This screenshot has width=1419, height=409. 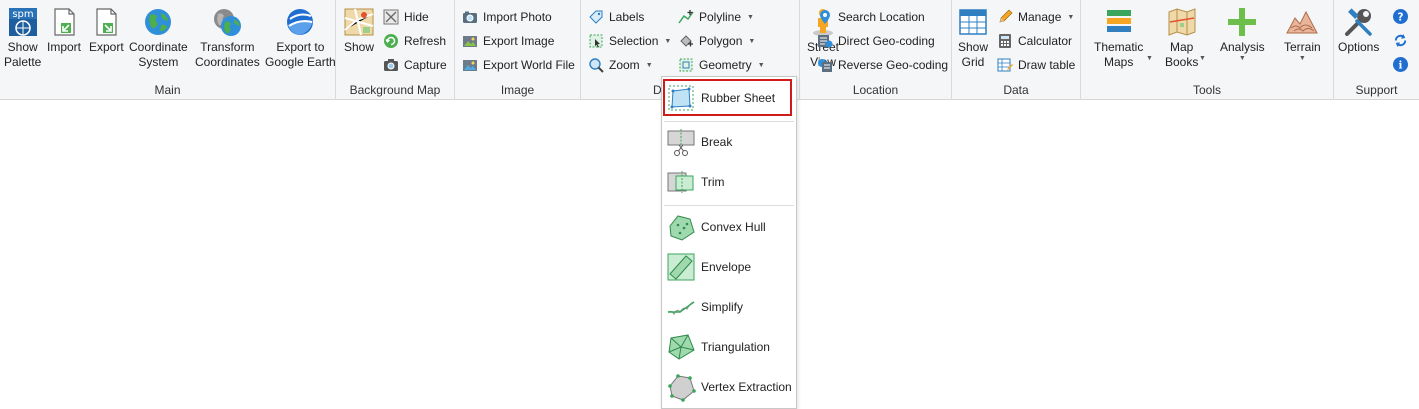 I want to click on import-photo-label: Import Photo, so click(x=517, y=17).